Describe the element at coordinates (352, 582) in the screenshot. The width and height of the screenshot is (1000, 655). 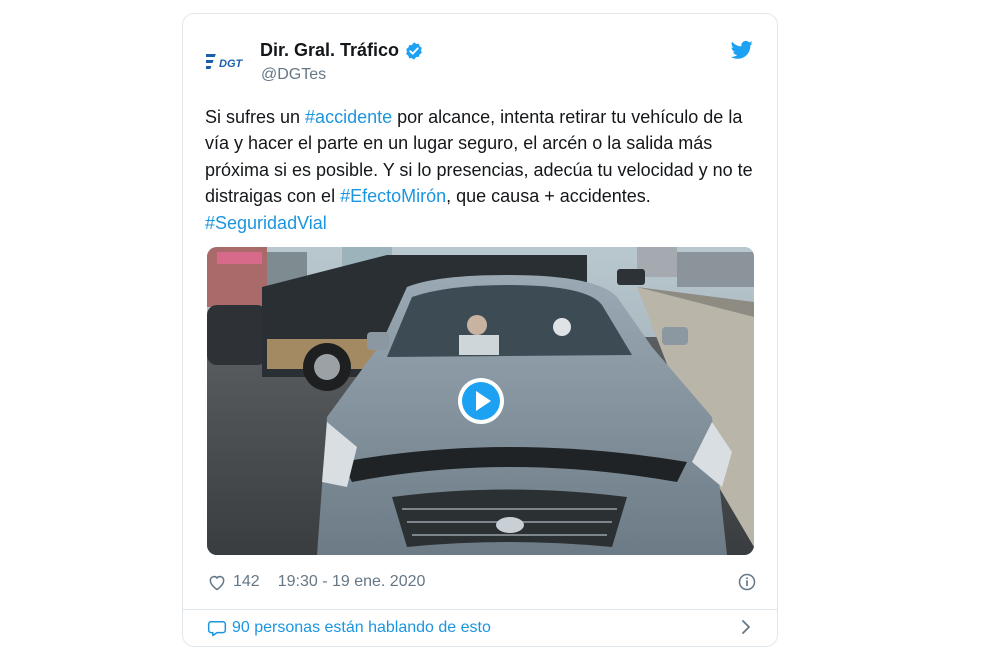
I see `timestamp: 19:30 - 19 ene. 2020` at that location.